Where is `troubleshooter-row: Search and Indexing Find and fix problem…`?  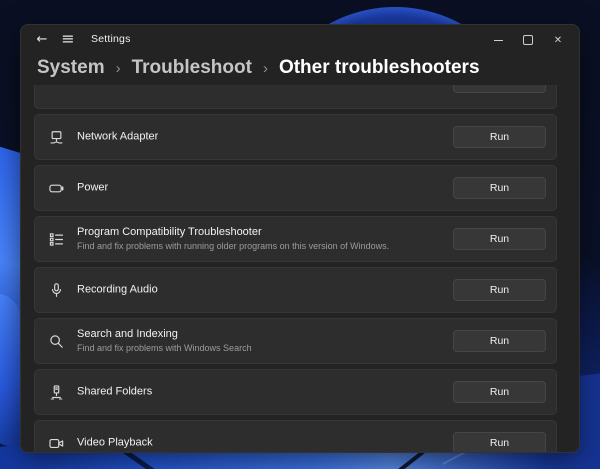 troubleshooter-row: Search and Indexing Find and fix problem… is located at coordinates (295, 341).